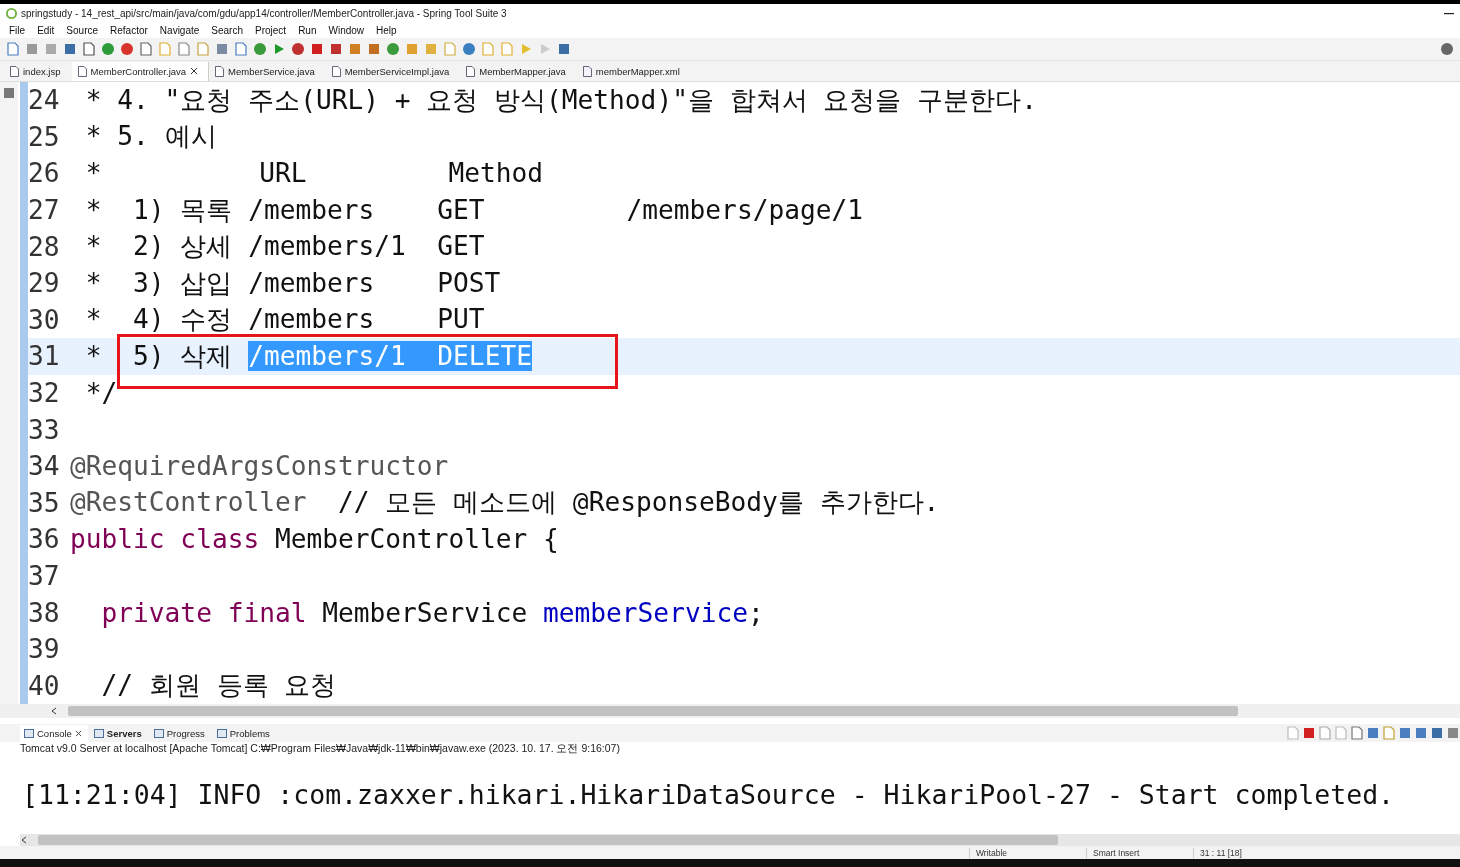  I want to click on code-line: */, so click(101, 393).